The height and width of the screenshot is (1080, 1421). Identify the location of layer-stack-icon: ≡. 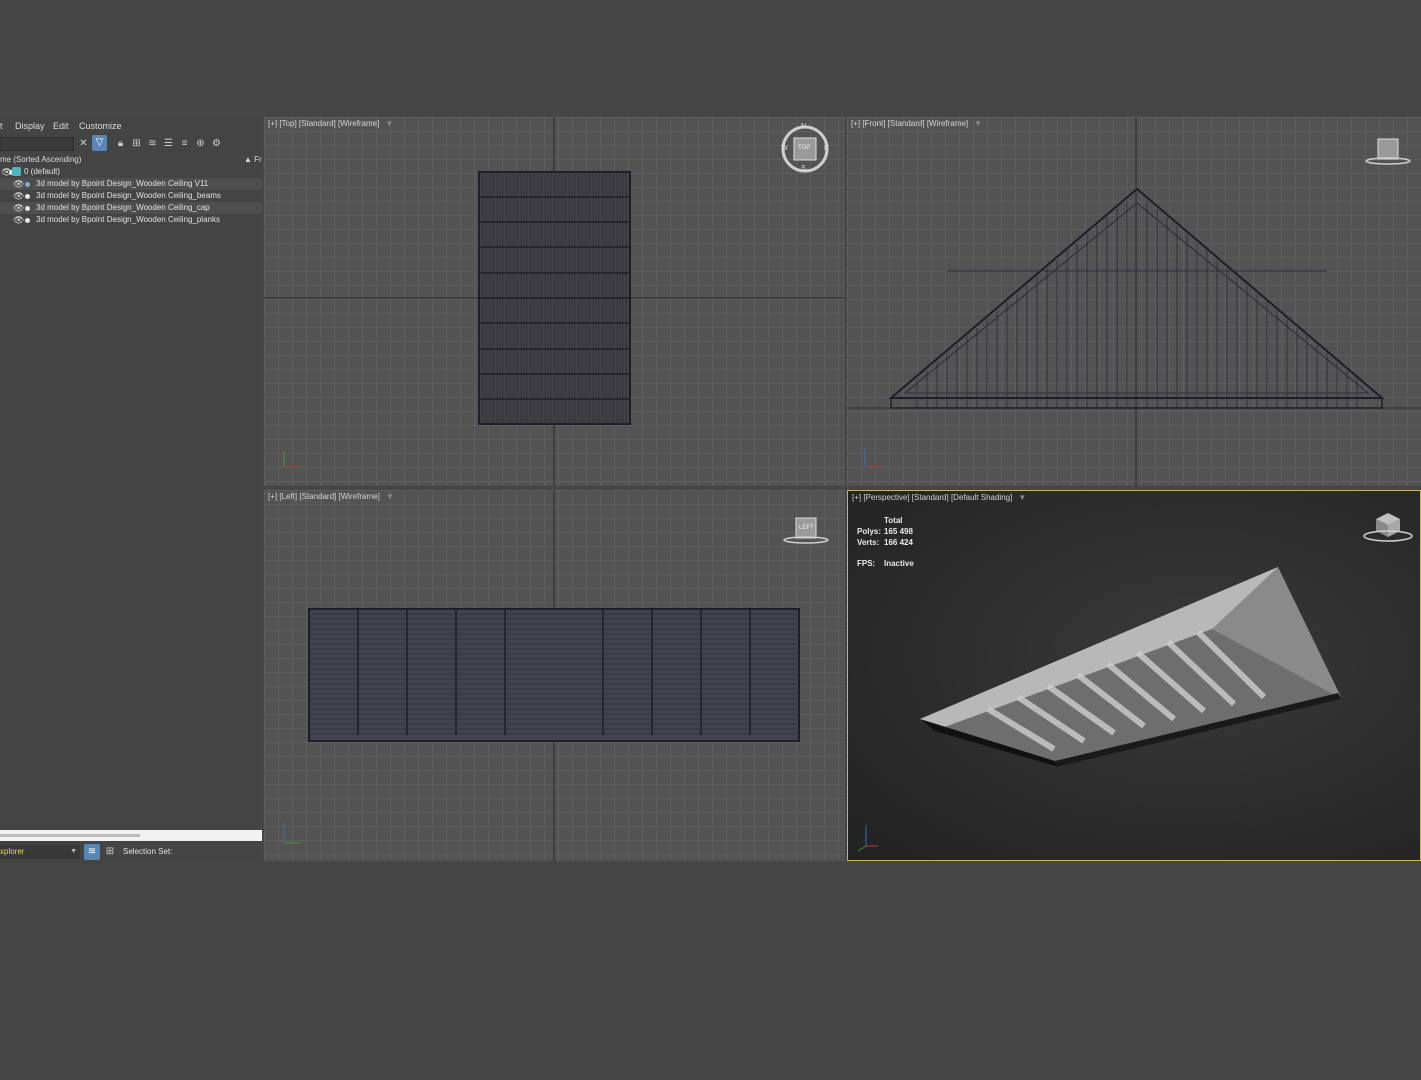
(184, 143).